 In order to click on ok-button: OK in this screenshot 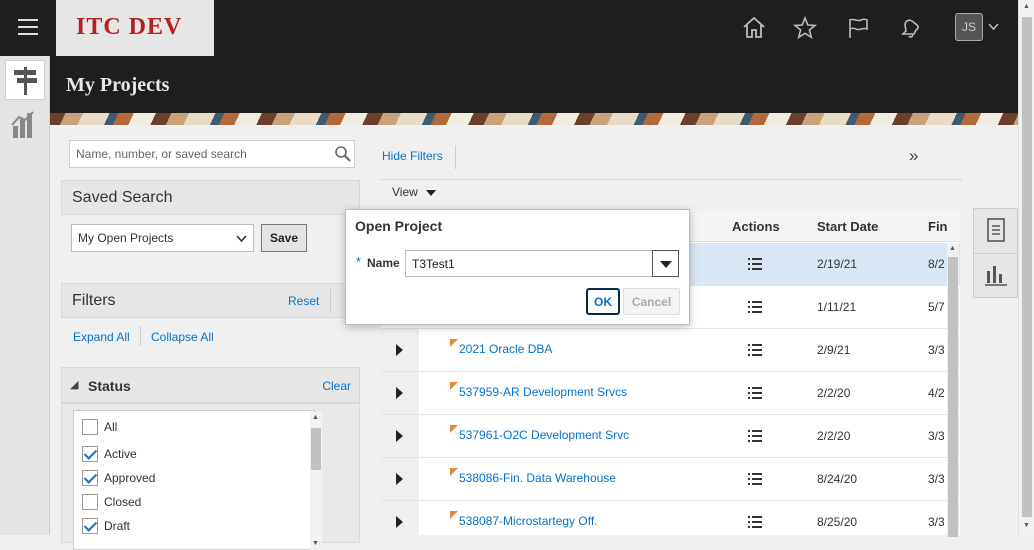, I will do `click(603, 301)`.